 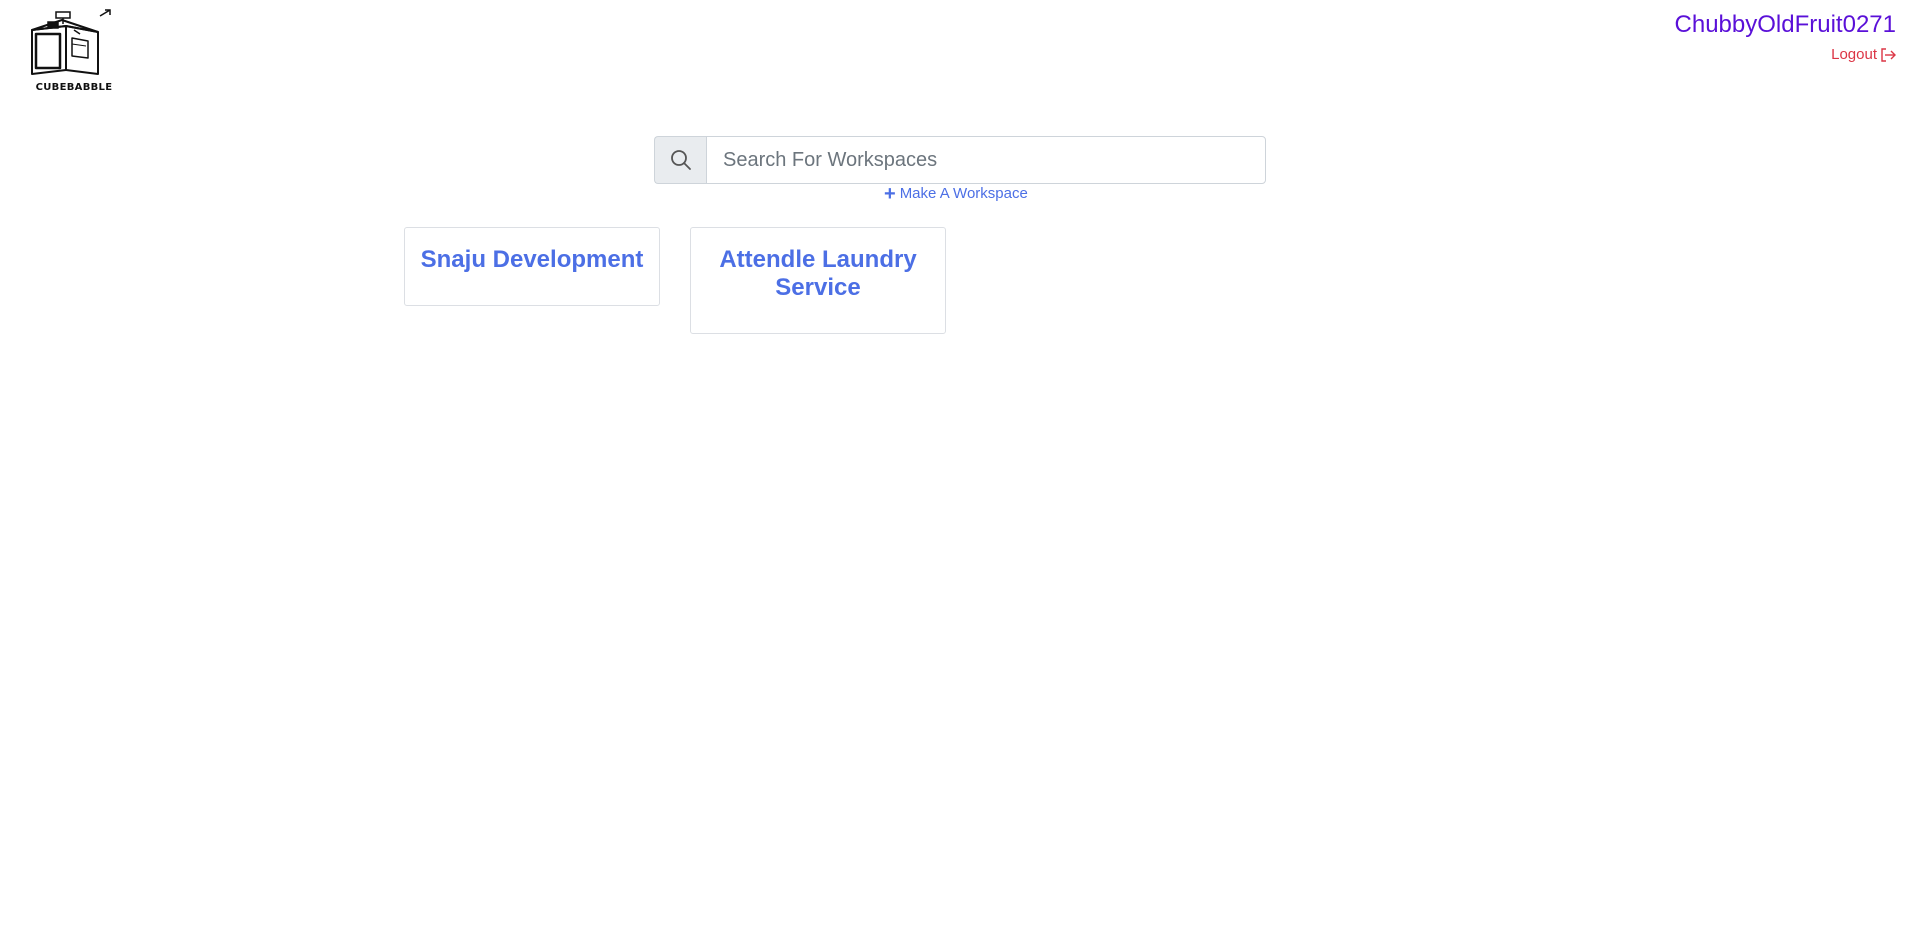 I want to click on workspace-search, so click(x=960, y=160).